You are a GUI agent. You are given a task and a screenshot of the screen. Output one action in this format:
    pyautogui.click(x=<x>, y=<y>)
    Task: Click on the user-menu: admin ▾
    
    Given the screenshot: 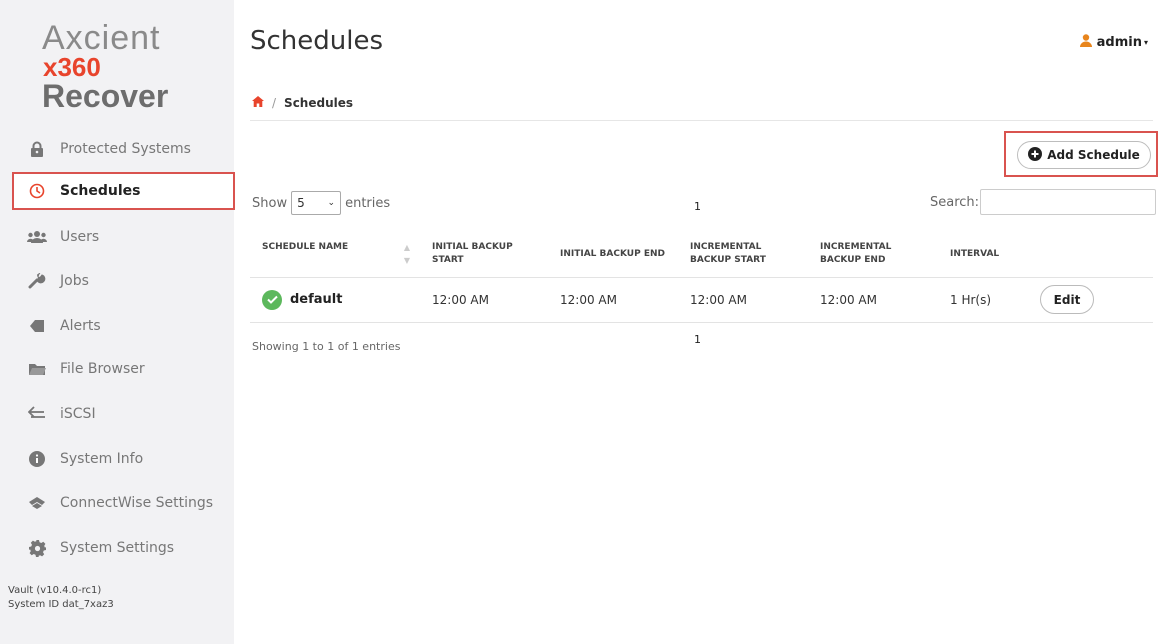 What is the action you would take?
    pyautogui.click(x=1113, y=42)
    